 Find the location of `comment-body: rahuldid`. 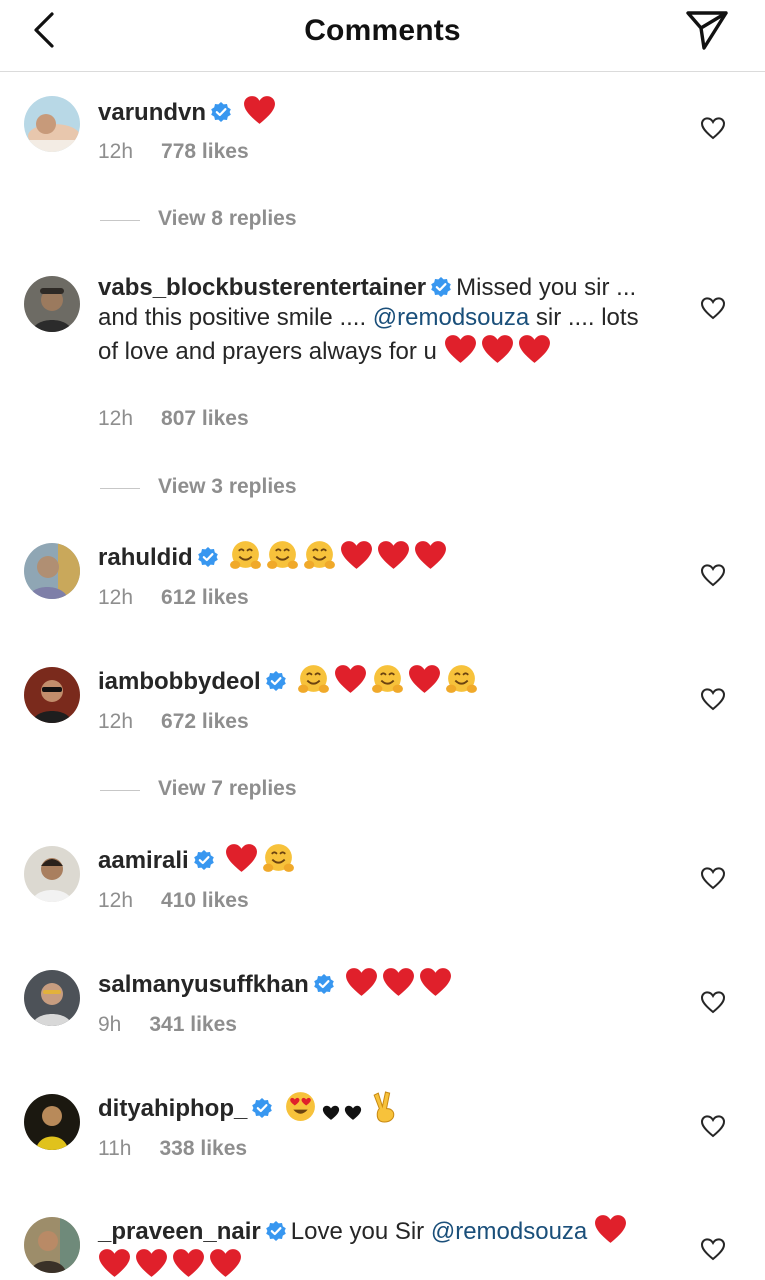

comment-body: rahuldid is located at coordinates (378, 556).